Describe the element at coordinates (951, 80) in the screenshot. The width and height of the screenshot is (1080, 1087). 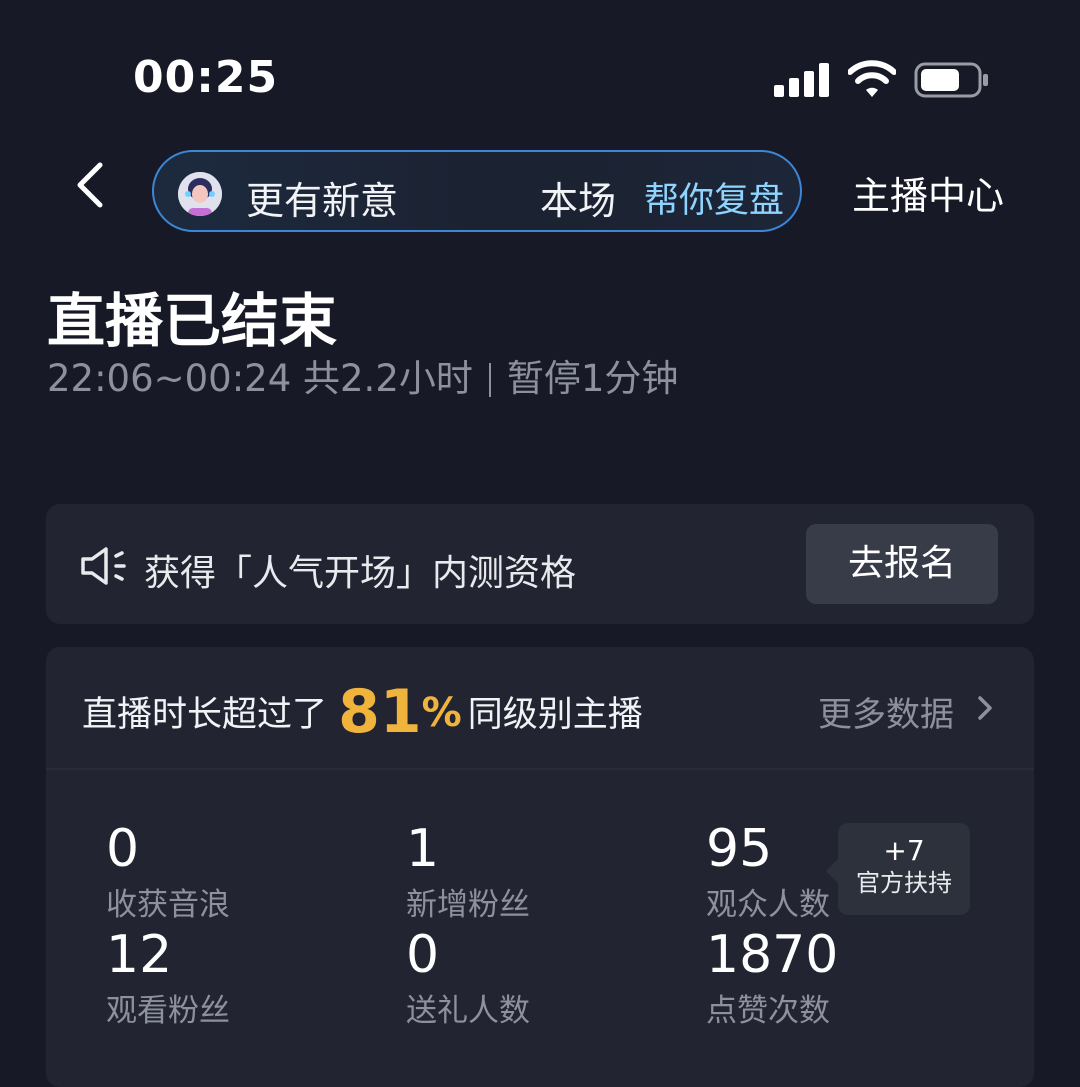
I see `battery-icon` at that location.